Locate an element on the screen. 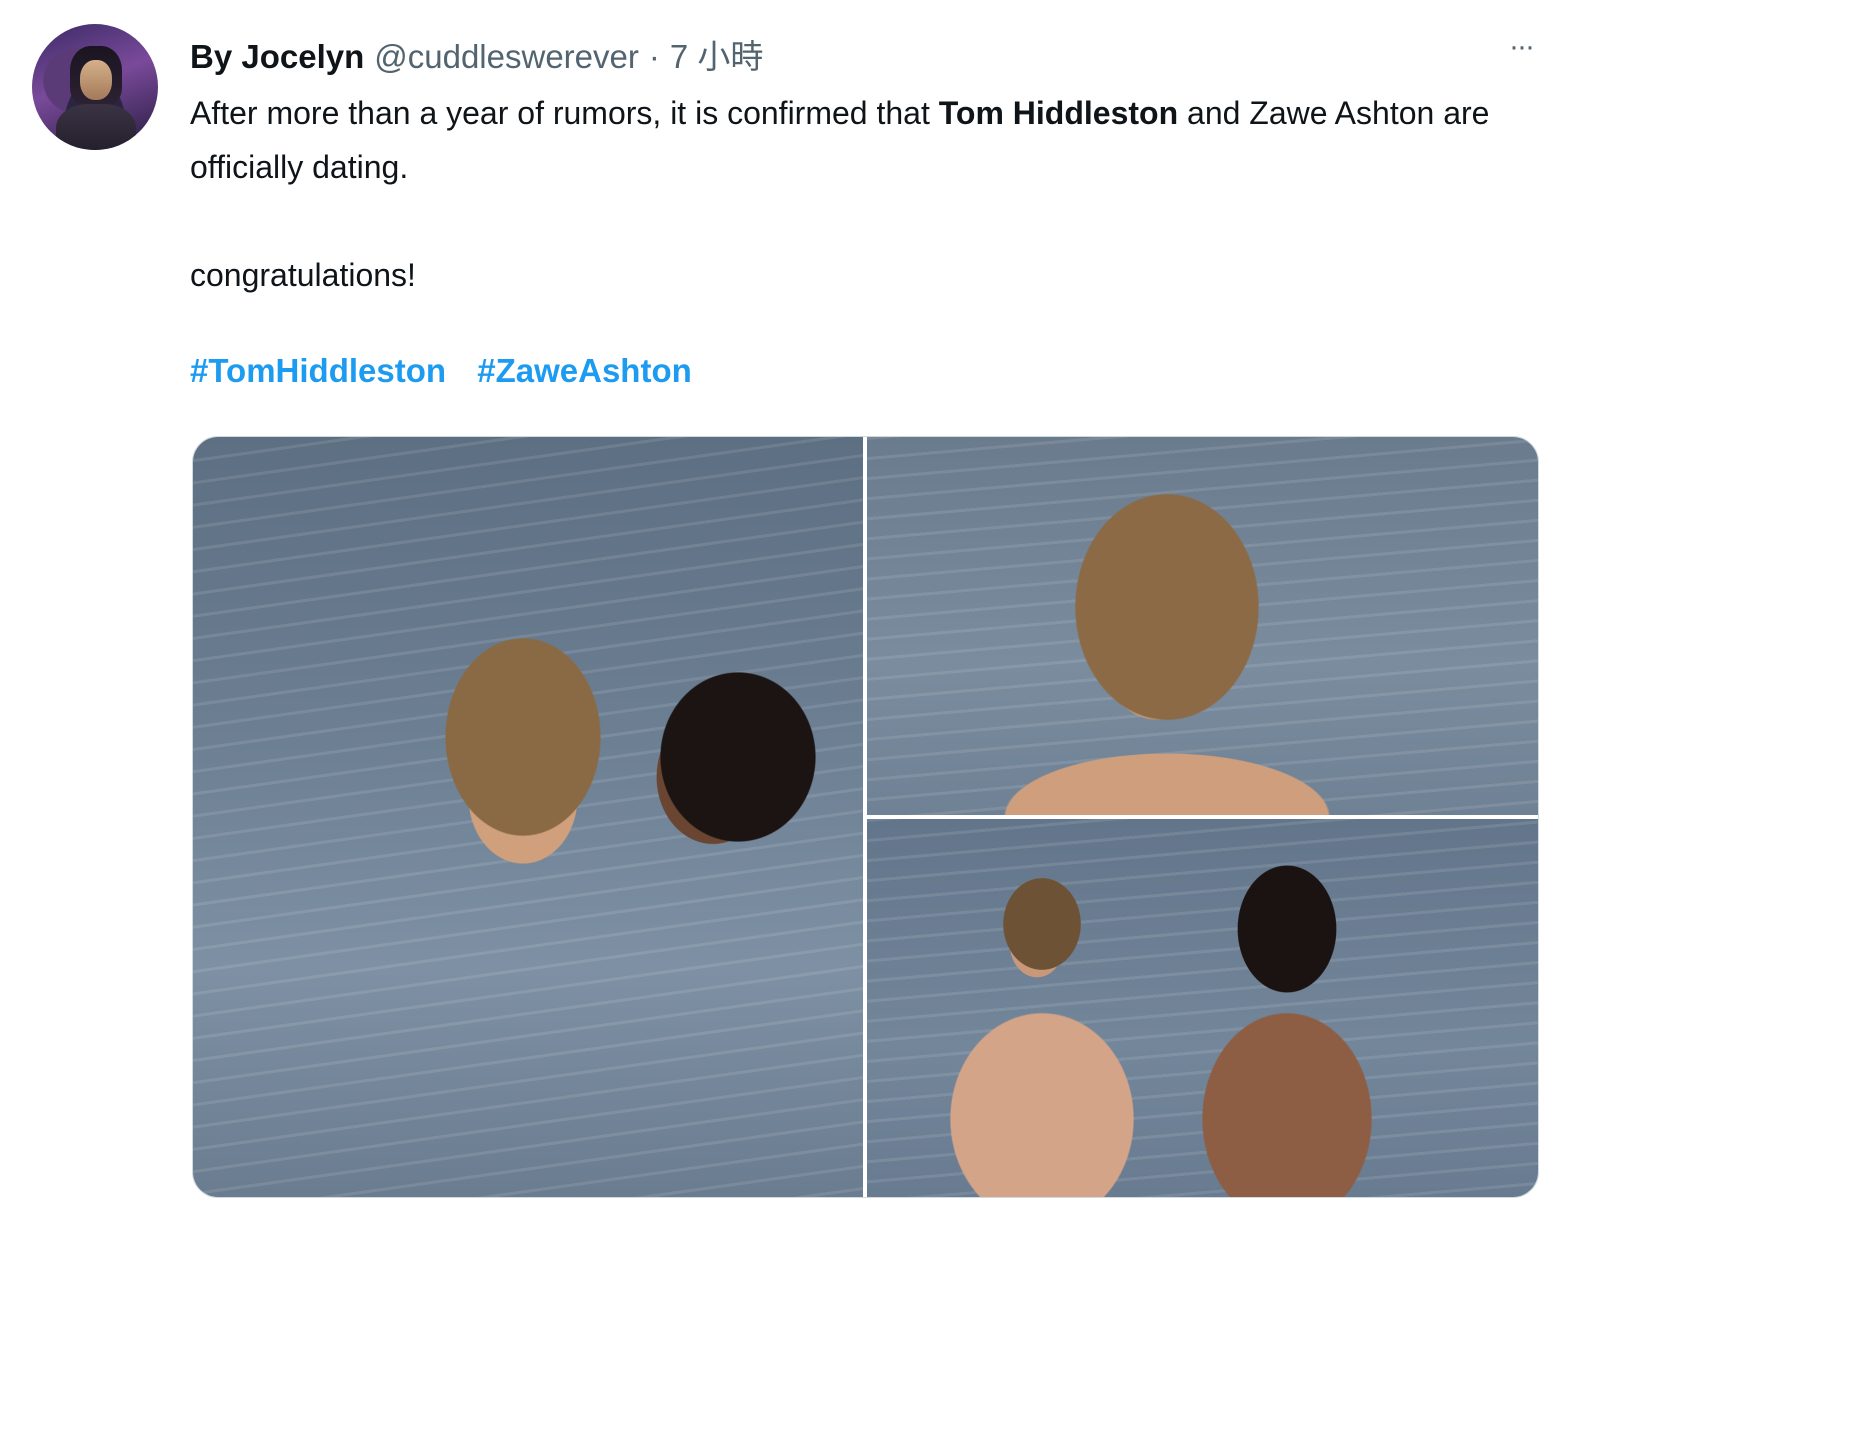  tweet-header: By Jocelyn @cuddleswerever · 7 小時 is located at coordinates (476, 52).